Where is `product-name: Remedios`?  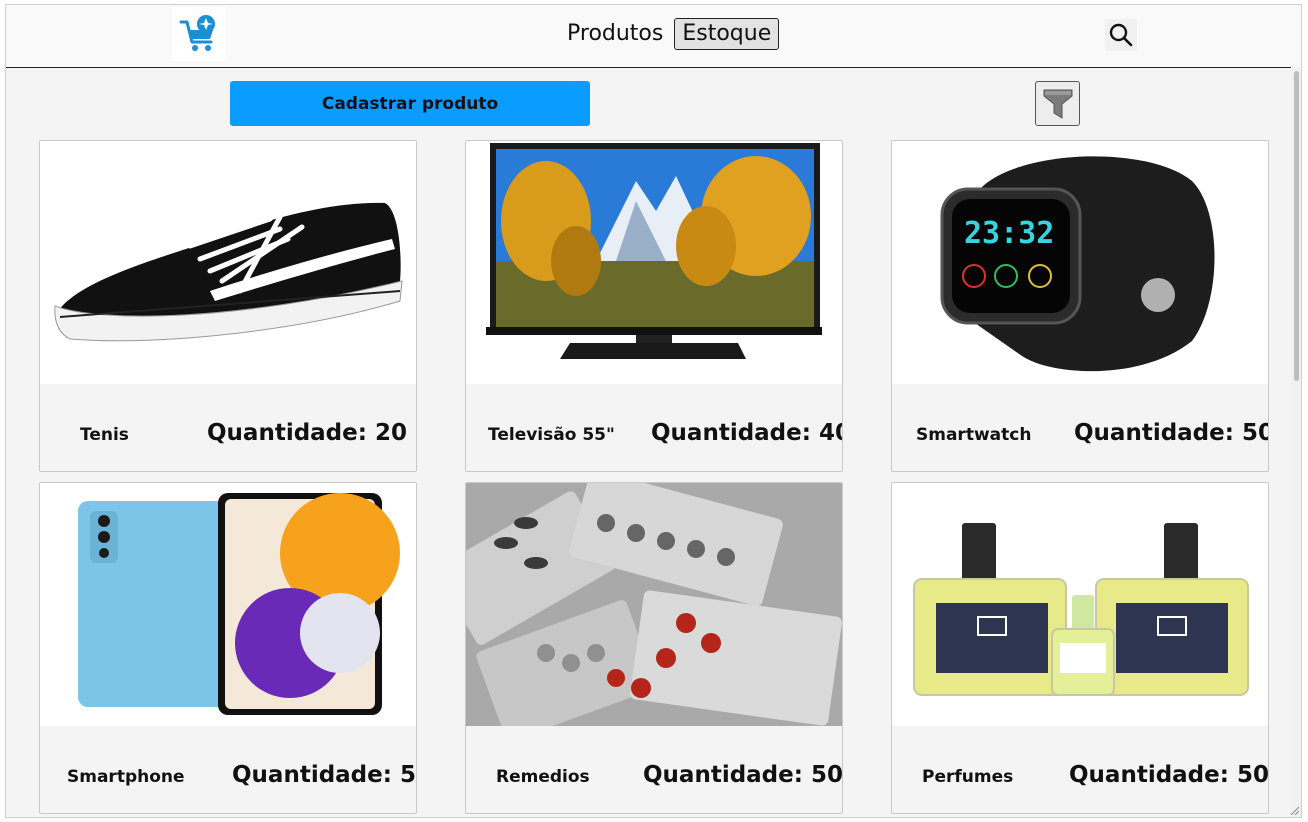
product-name: Remedios is located at coordinates (543, 777).